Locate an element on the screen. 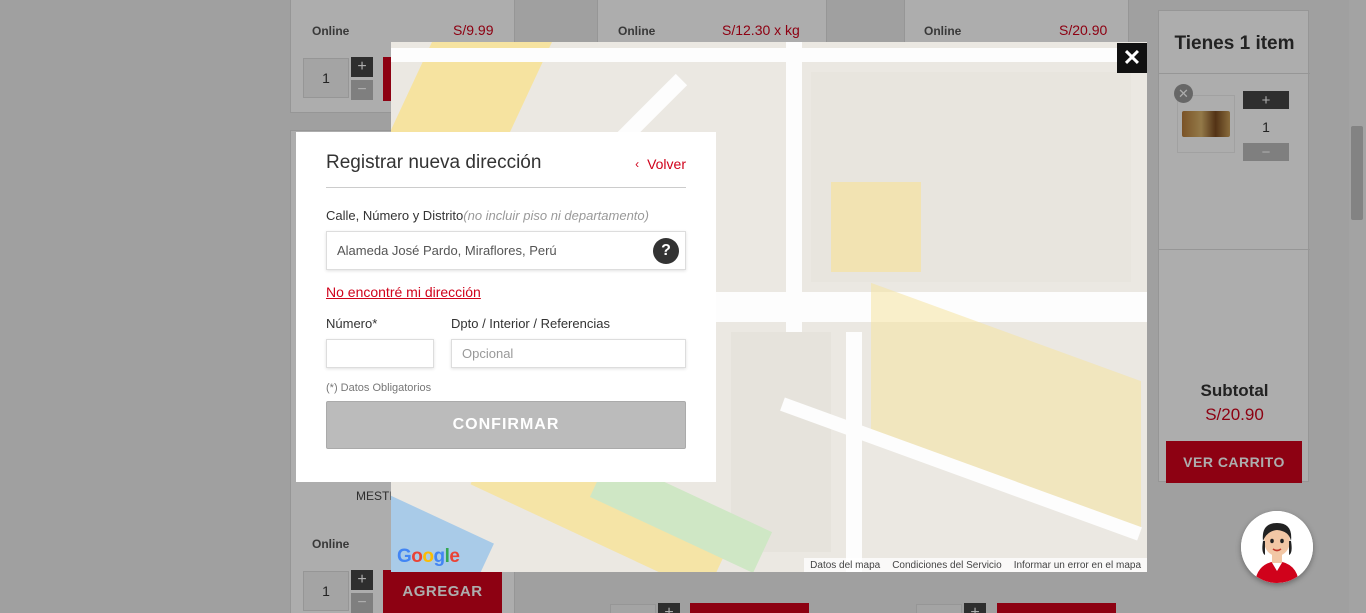 This screenshot has width=1366, height=613. assistant-avatar-icon is located at coordinates (1277, 547).